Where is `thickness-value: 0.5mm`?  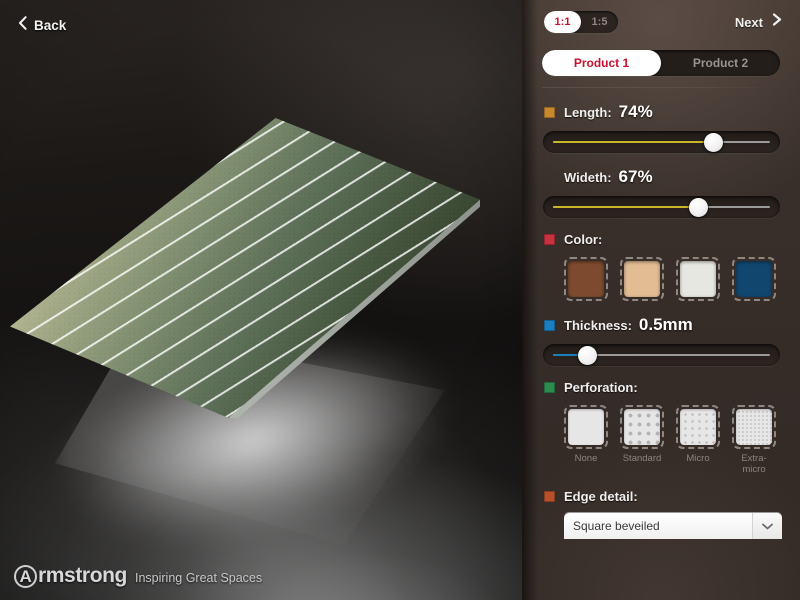
thickness-value: 0.5mm is located at coordinates (665, 324).